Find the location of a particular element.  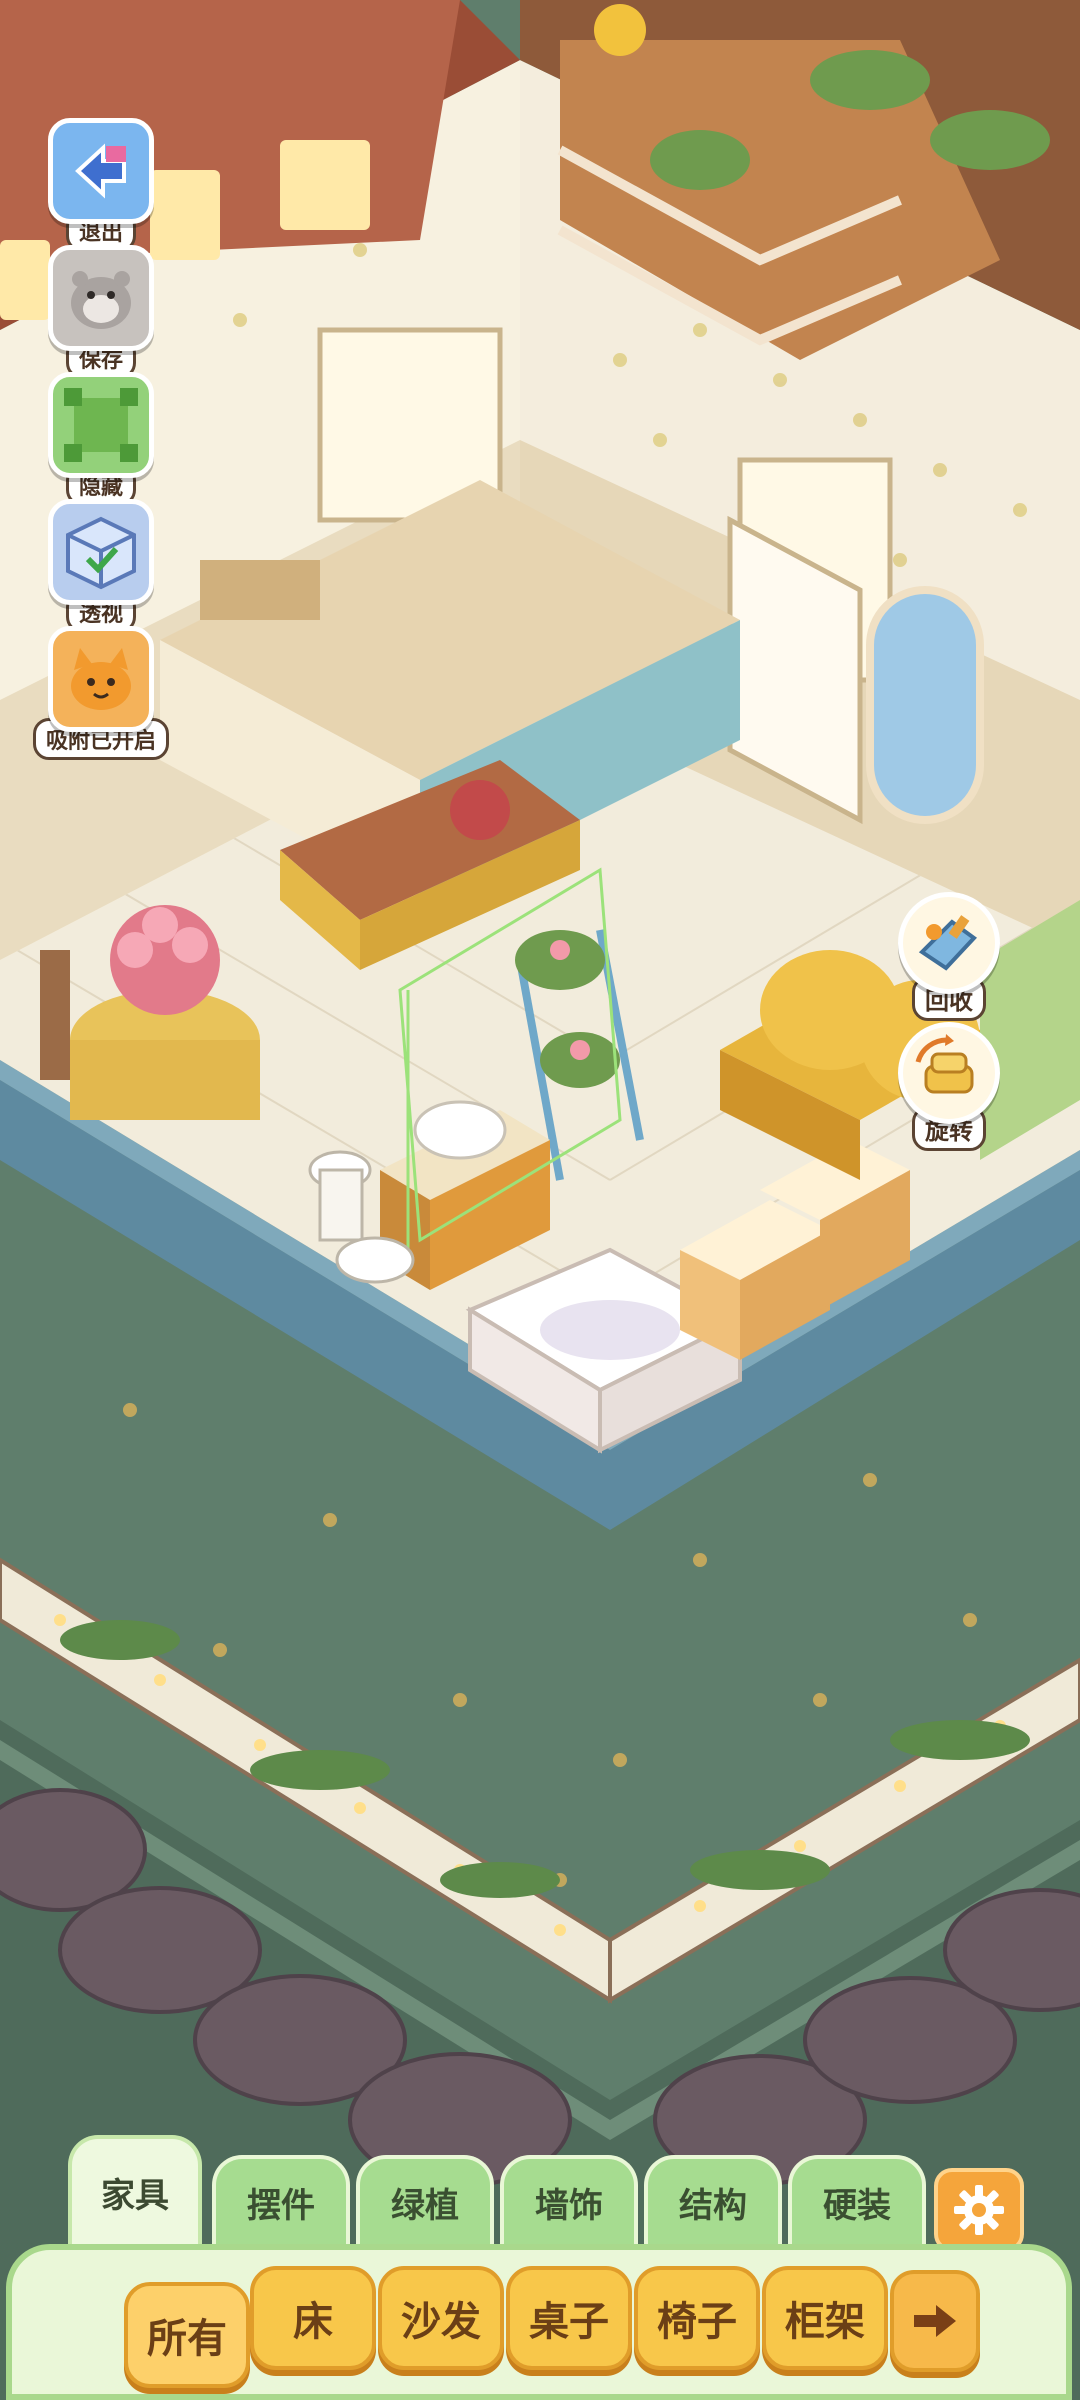

subtab-chair: 椅子 is located at coordinates (697, 2318).